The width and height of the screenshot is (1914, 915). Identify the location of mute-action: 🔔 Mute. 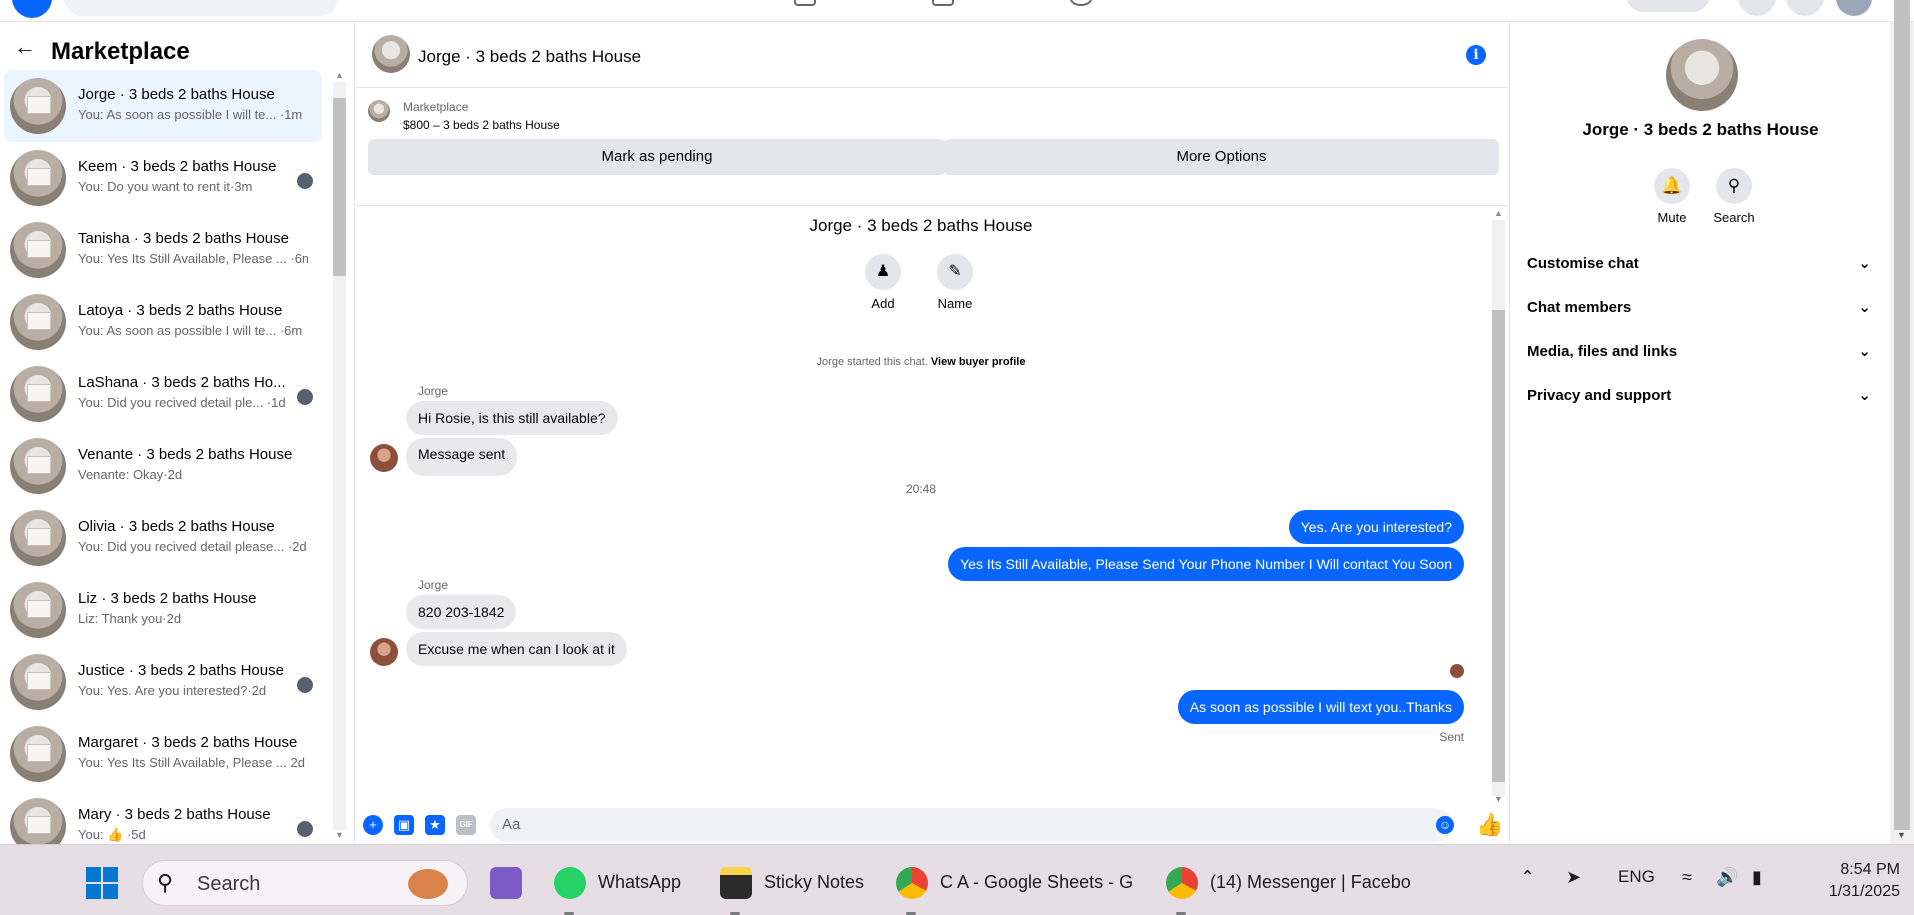
(1672, 196).